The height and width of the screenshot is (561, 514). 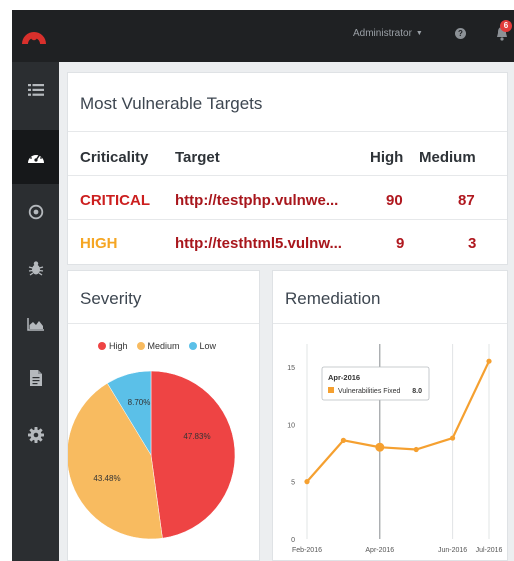 I want to click on sidebar-item-settings, so click(x=35, y=435).